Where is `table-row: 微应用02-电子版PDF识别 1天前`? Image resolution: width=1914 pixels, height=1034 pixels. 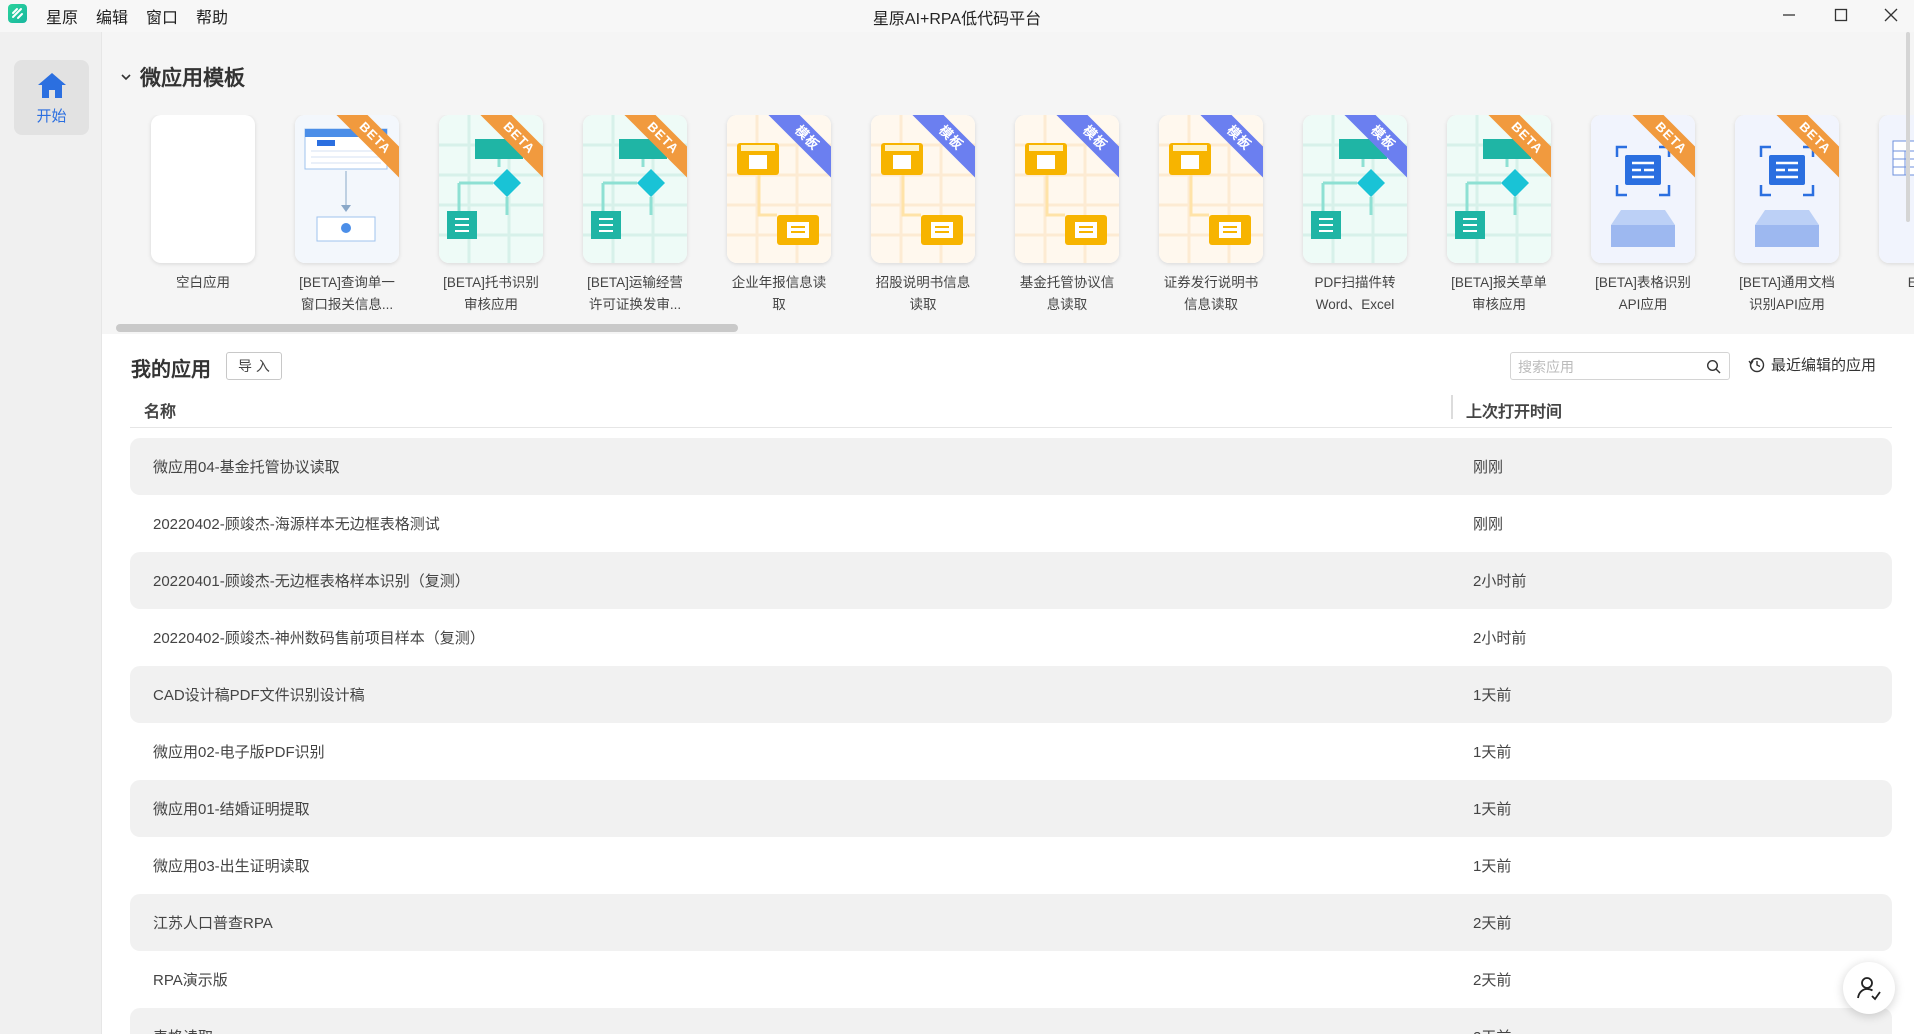 table-row: 微应用02-电子版PDF识别 1天前 is located at coordinates (1011, 751).